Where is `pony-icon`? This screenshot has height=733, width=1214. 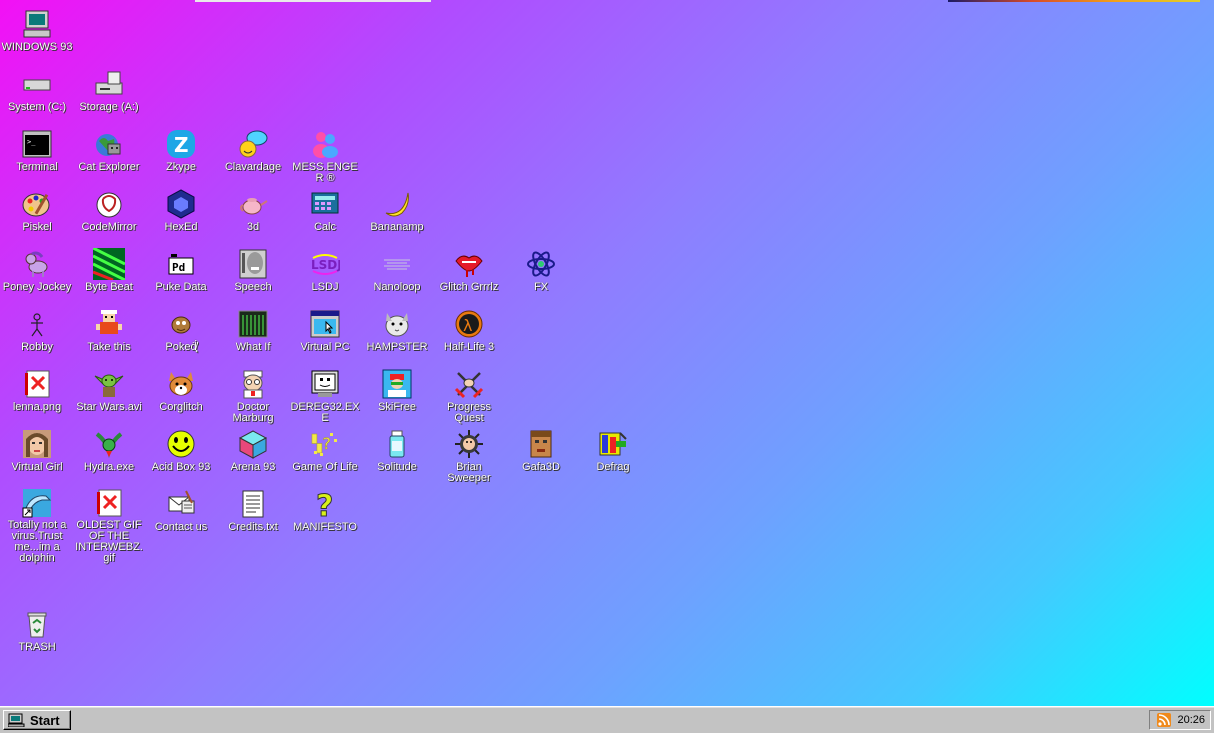
pony-icon is located at coordinates (37, 264).